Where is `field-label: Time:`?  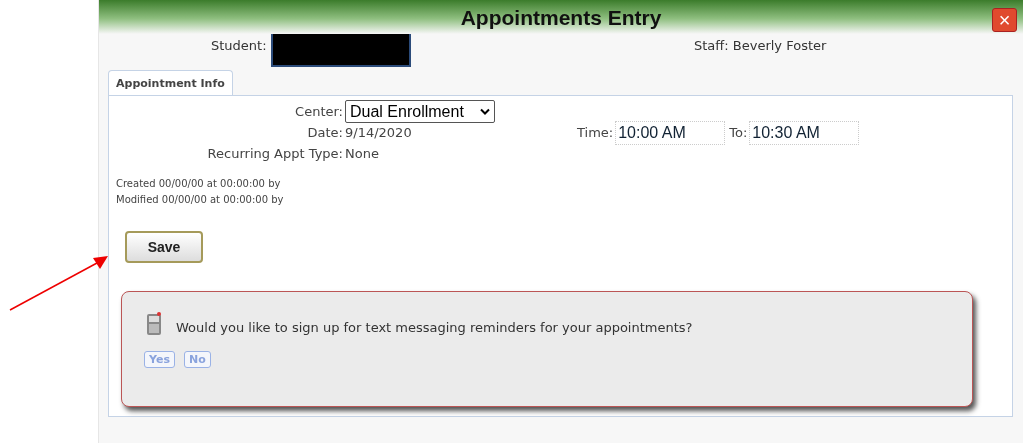
field-label: Time: is located at coordinates (595, 132).